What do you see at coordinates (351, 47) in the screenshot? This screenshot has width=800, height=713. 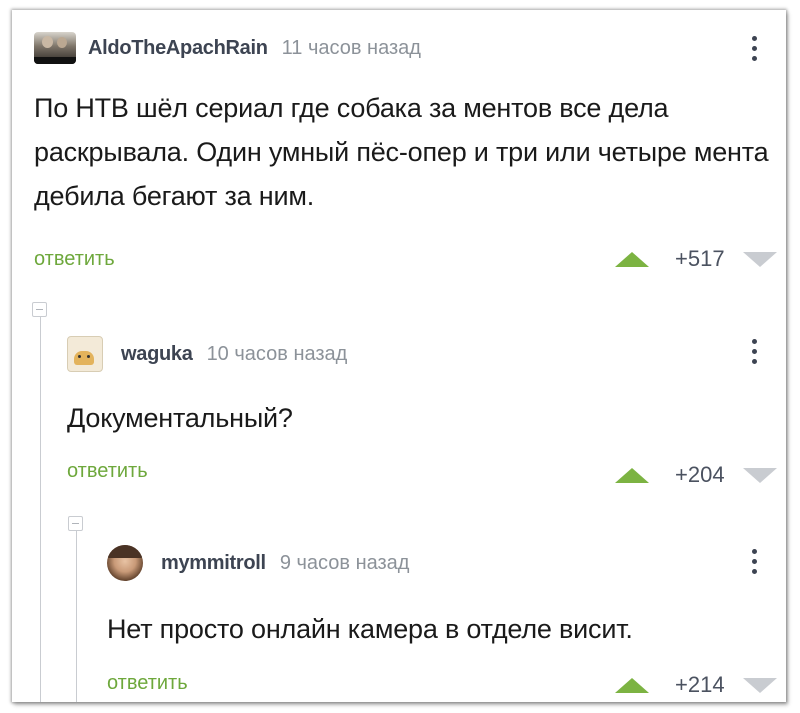 I see `comment-time: 11 часов назад` at bounding box center [351, 47].